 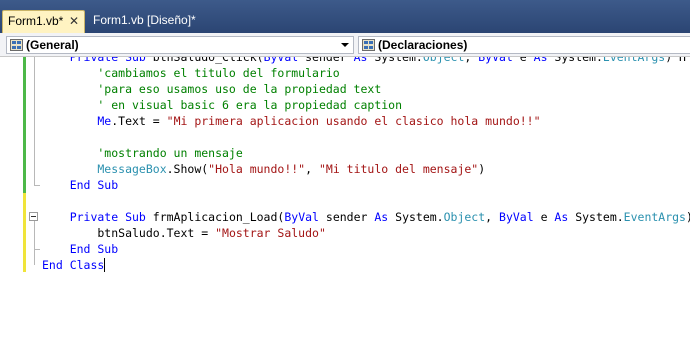 What do you see at coordinates (366, 233) in the screenshot?
I see `code-line: btnSaludo.Text = "Mostrar Saludo"` at bounding box center [366, 233].